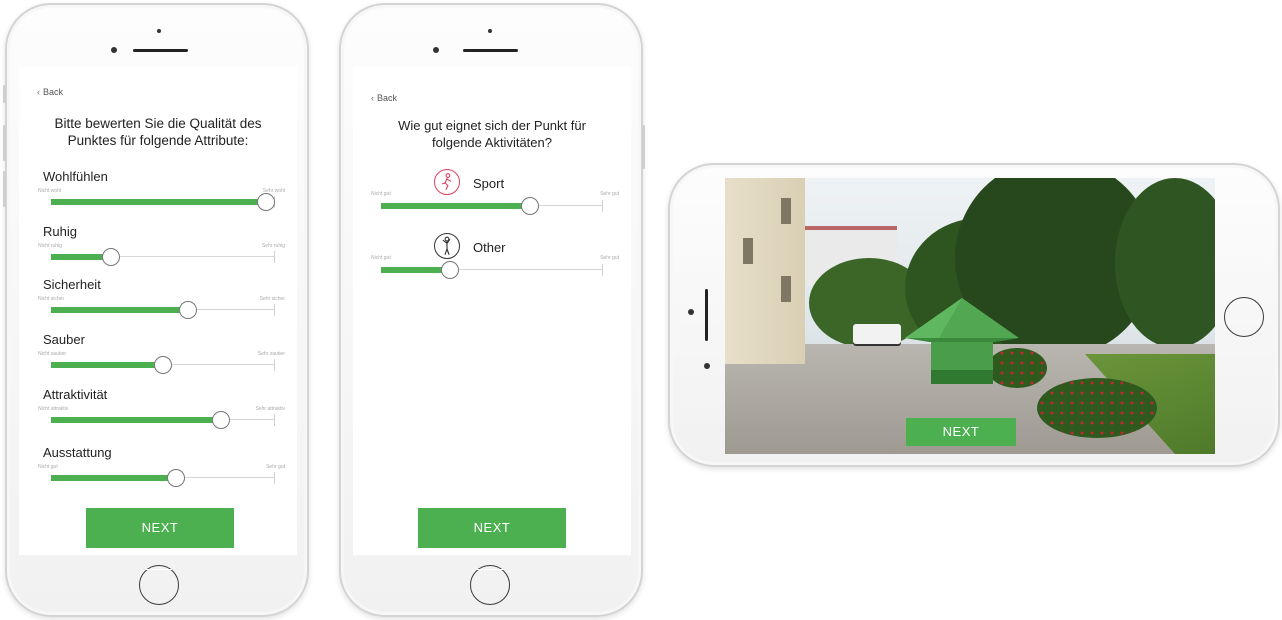 This screenshot has width=1282, height=620. Describe the element at coordinates (158, 140) in the screenshot. I see `title-line-2: Punktes für folgende Attribute:` at that location.